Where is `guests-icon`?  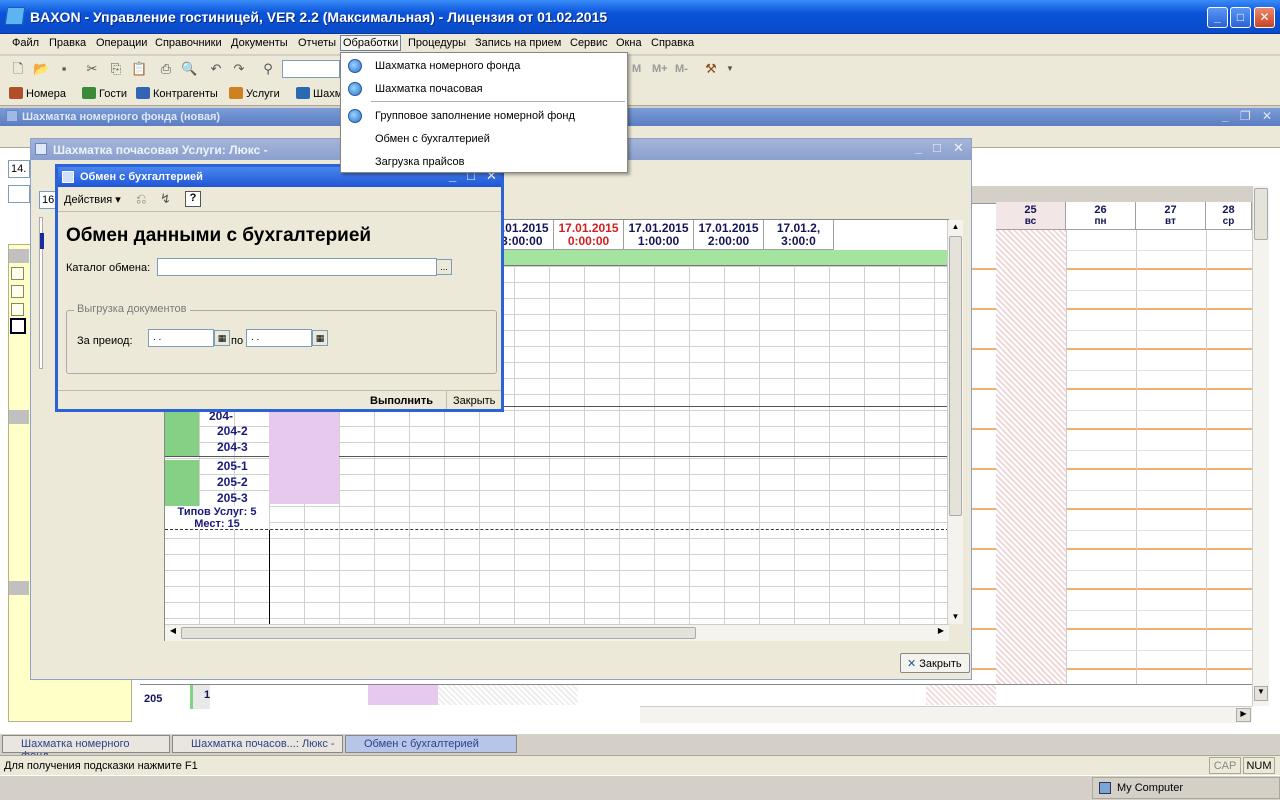 guests-icon is located at coordinates (89, 93).